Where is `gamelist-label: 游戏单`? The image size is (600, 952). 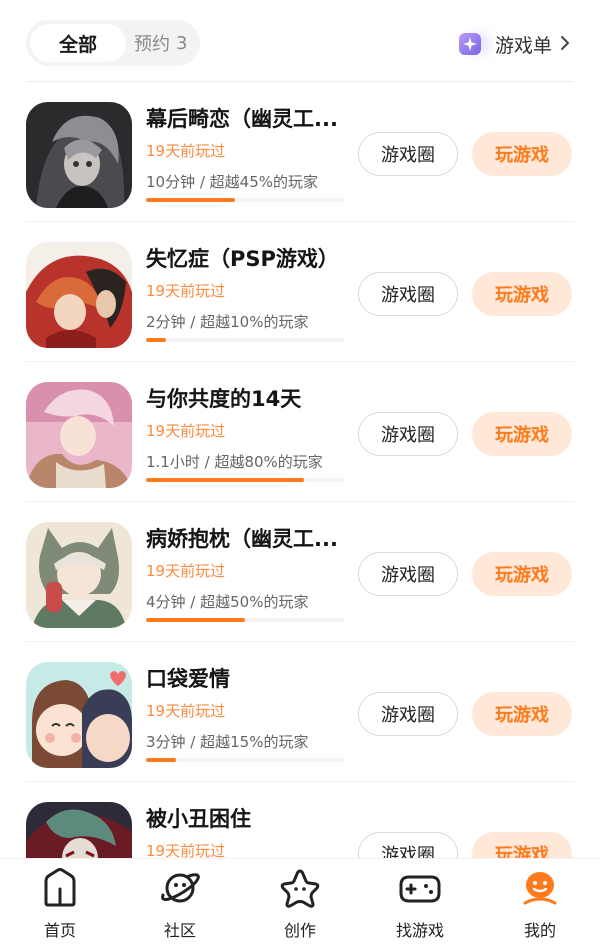 gamelist-label: 游戏单 is located at coordinates (523, 45).